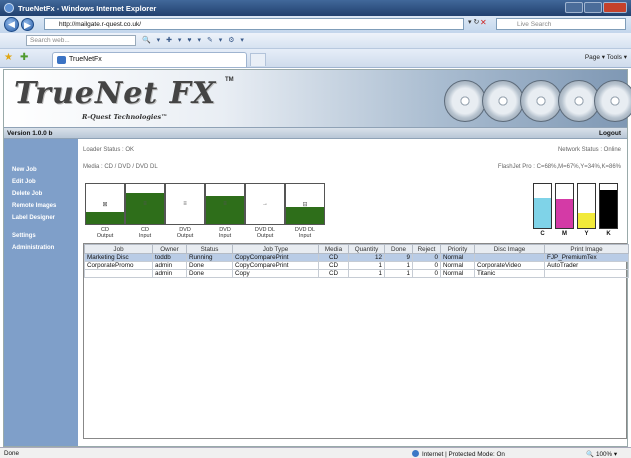 Image resolution: width=631 pixels, height=458 pixels. What do you see at coordinates (483, 22) in the screenshot?
I see `stop-icon: ✕` at bounding box center [483, 22].